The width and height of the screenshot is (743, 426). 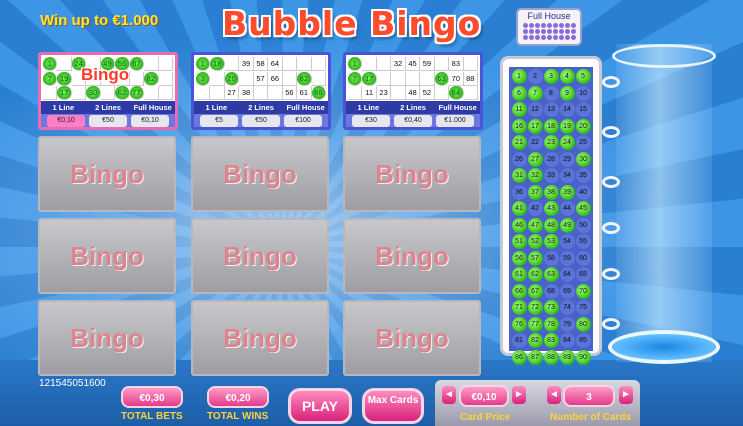 What do you see at coordinates (535, 126) in the screenshot?
I see `board-ball: 17` at bounding box center [535, 126].